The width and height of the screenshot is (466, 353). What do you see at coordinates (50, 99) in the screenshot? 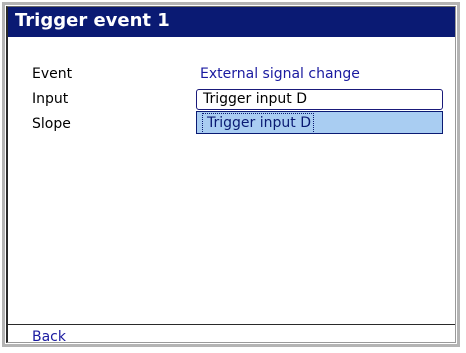
I see `input-label: Input` at bounding box center [50, 99].